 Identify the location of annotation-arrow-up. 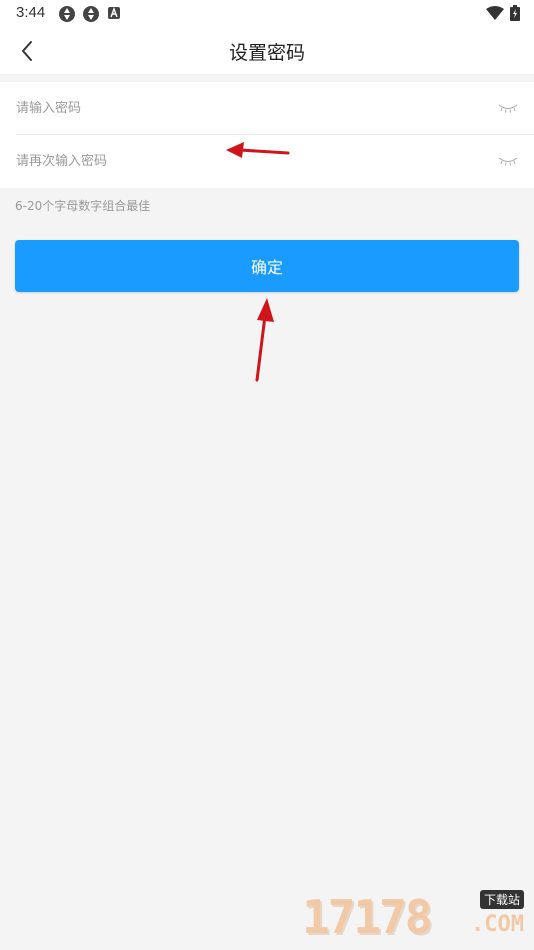
(264, 340).